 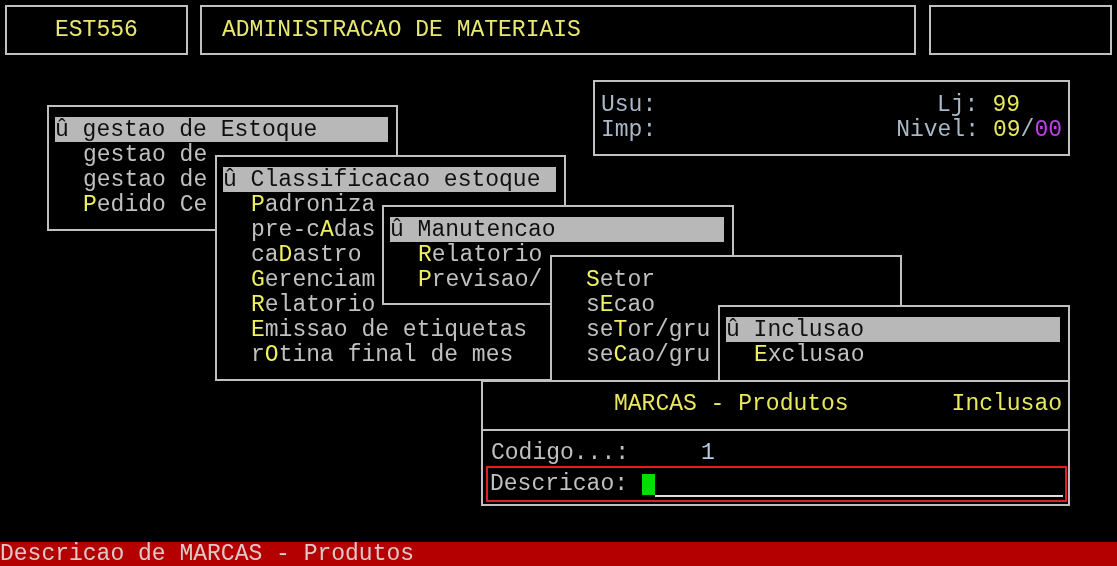 What do you see at coordinates (957, 105) in the screenshot?
I see `store-label: Lj:` at bounding box center [957, 105].